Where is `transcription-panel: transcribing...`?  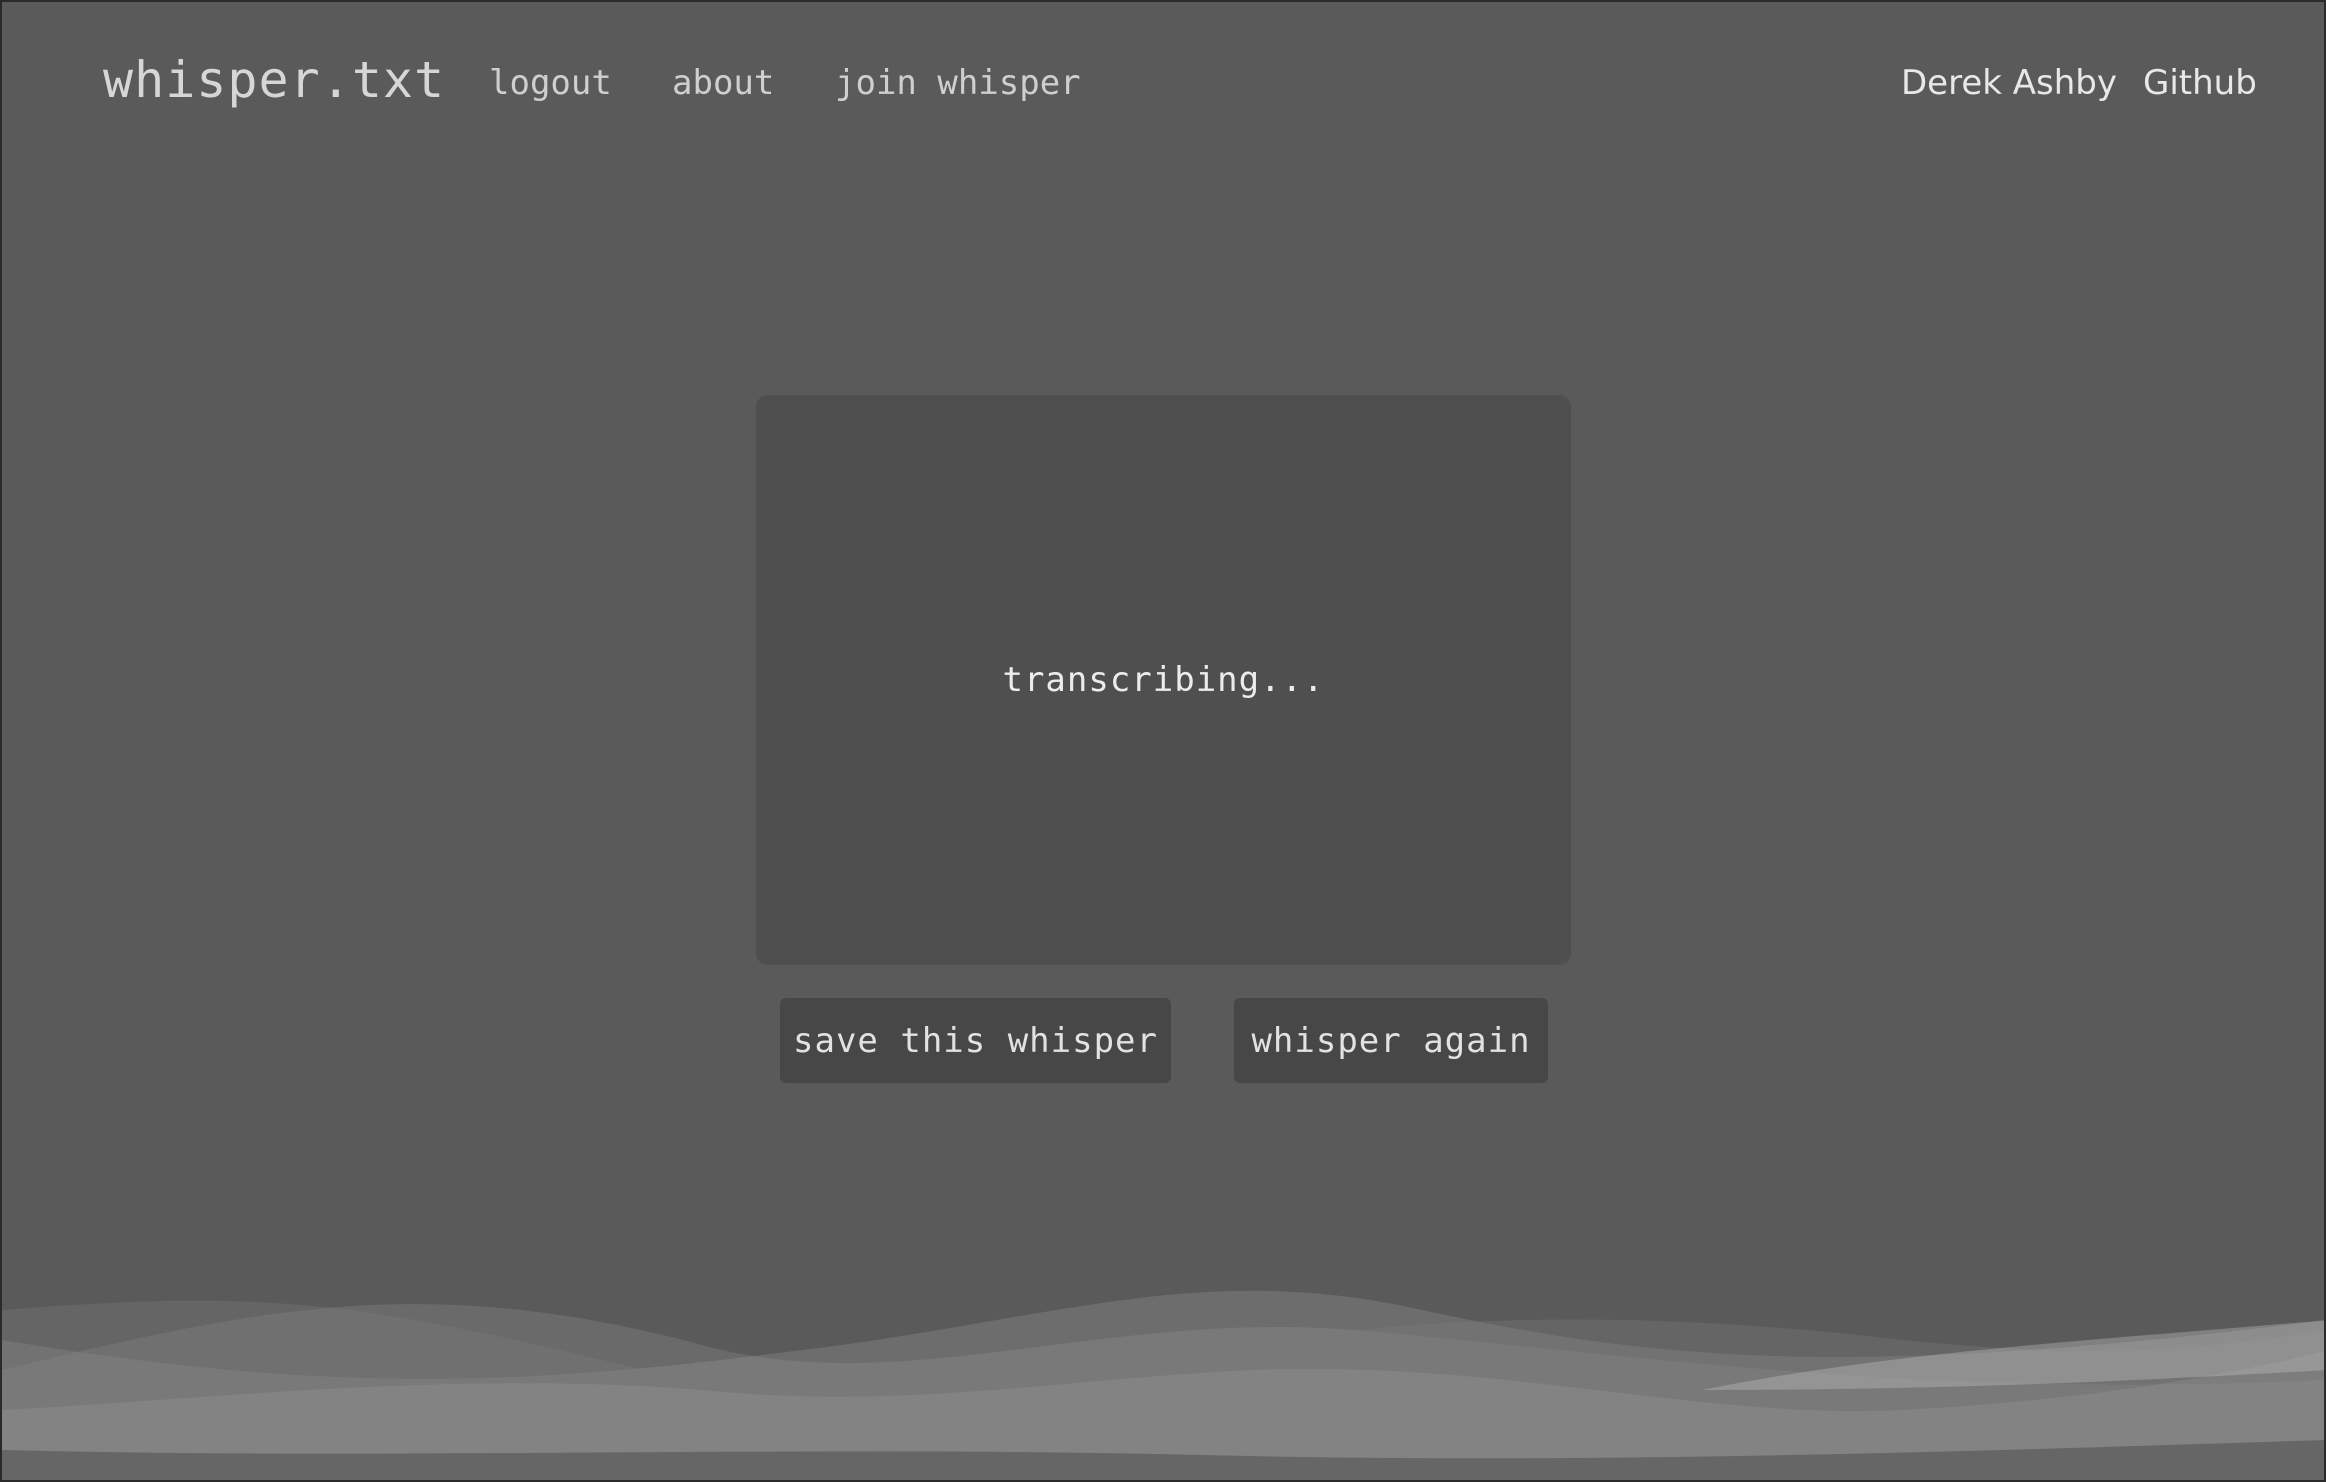 transcription-panel: transcribing... is located at coordinates (1163, 680).